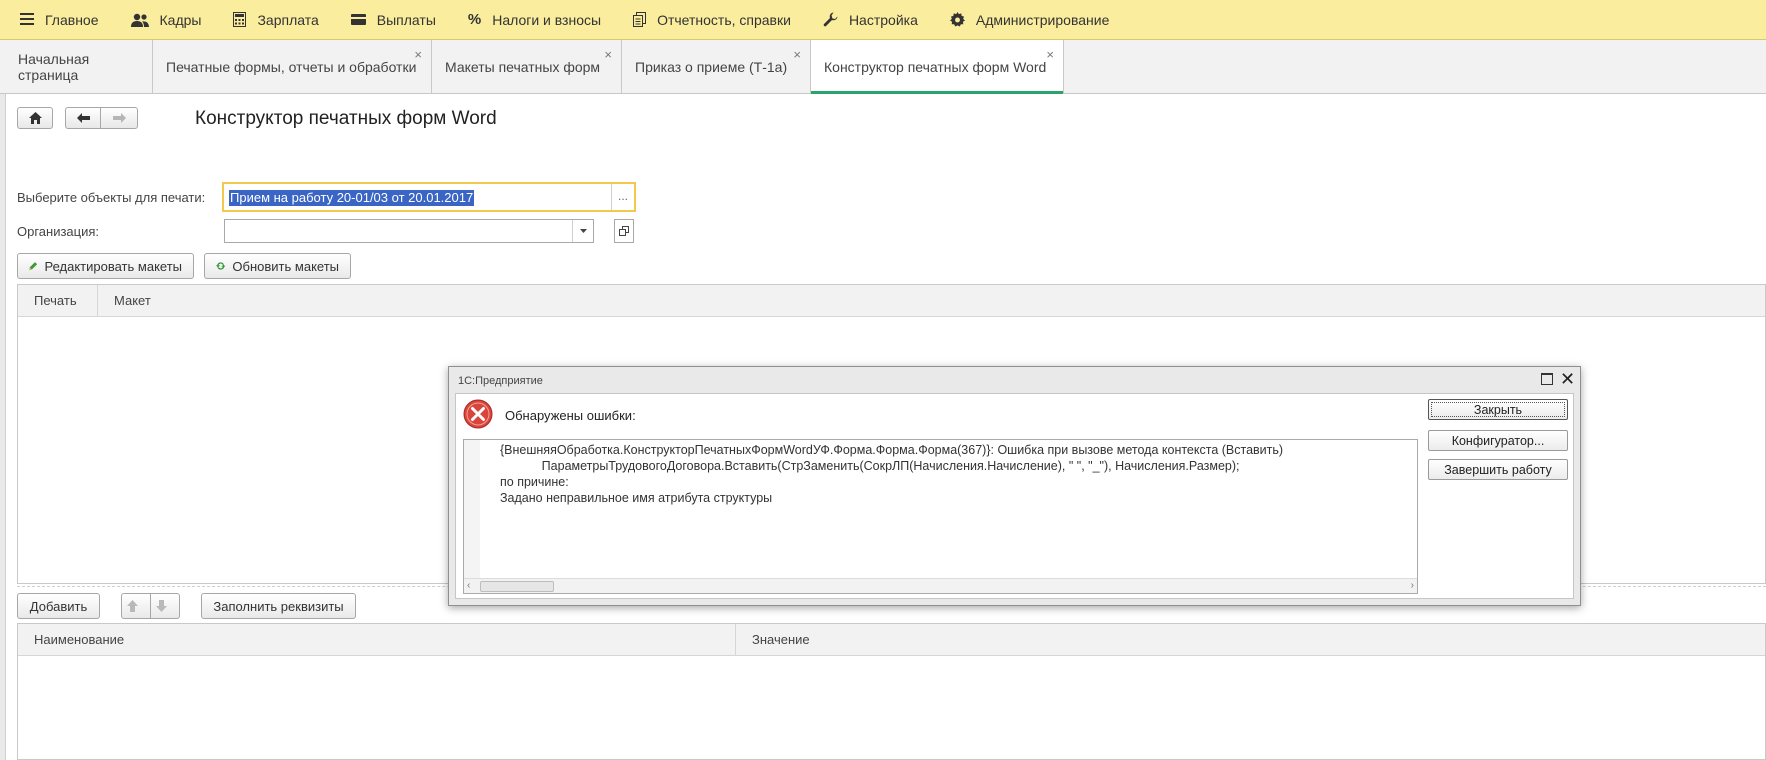  What do you see at coordinates (161, 606) in the screenshot?
I see `arrow-down-icon` at bounding box center [161, 606].